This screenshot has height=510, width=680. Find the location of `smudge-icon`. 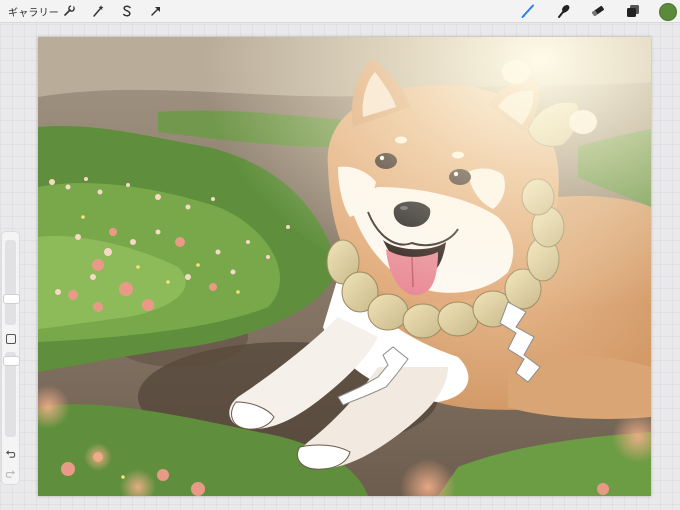

smudge-icon is located at coordinates (564, 11).